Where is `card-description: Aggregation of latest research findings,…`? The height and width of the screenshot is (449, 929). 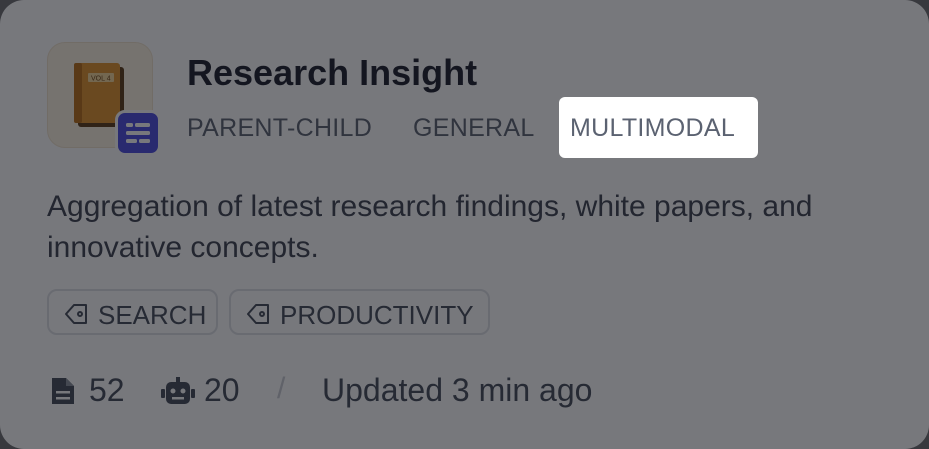
card-description: Aggregation of latest research findings,… is located at coordinates (430, 227).